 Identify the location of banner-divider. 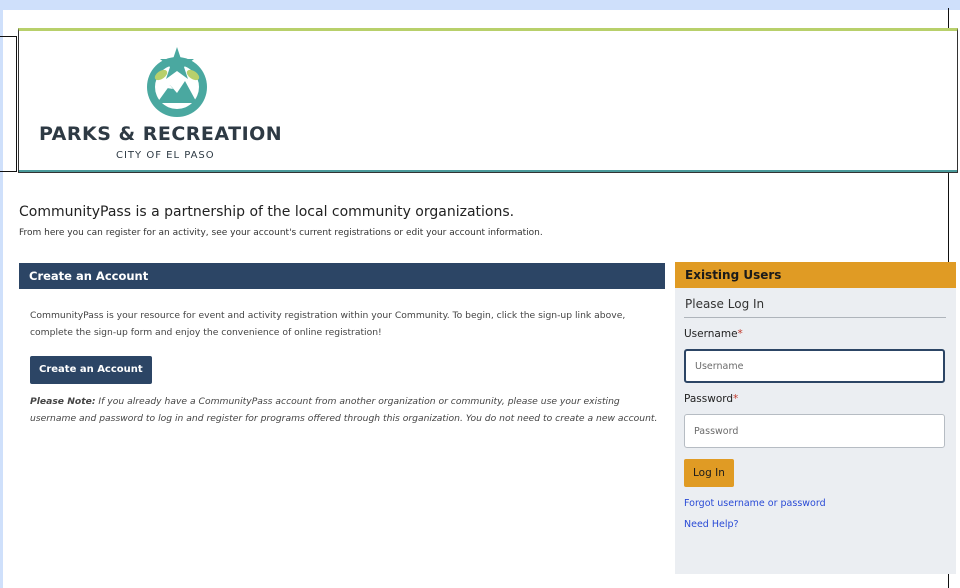
(488, 171).